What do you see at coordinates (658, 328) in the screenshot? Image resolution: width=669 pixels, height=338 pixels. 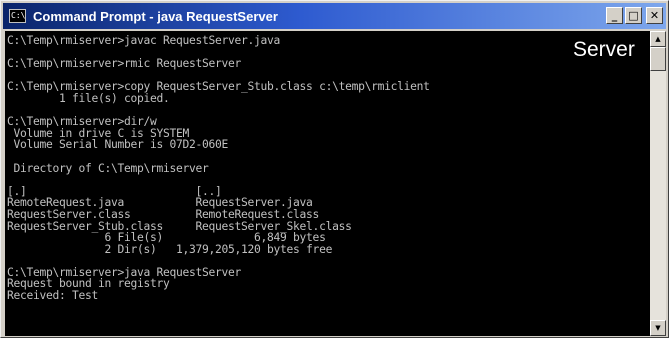 I see `scroll-down-button: ▼` at bounding box center [658, 328].